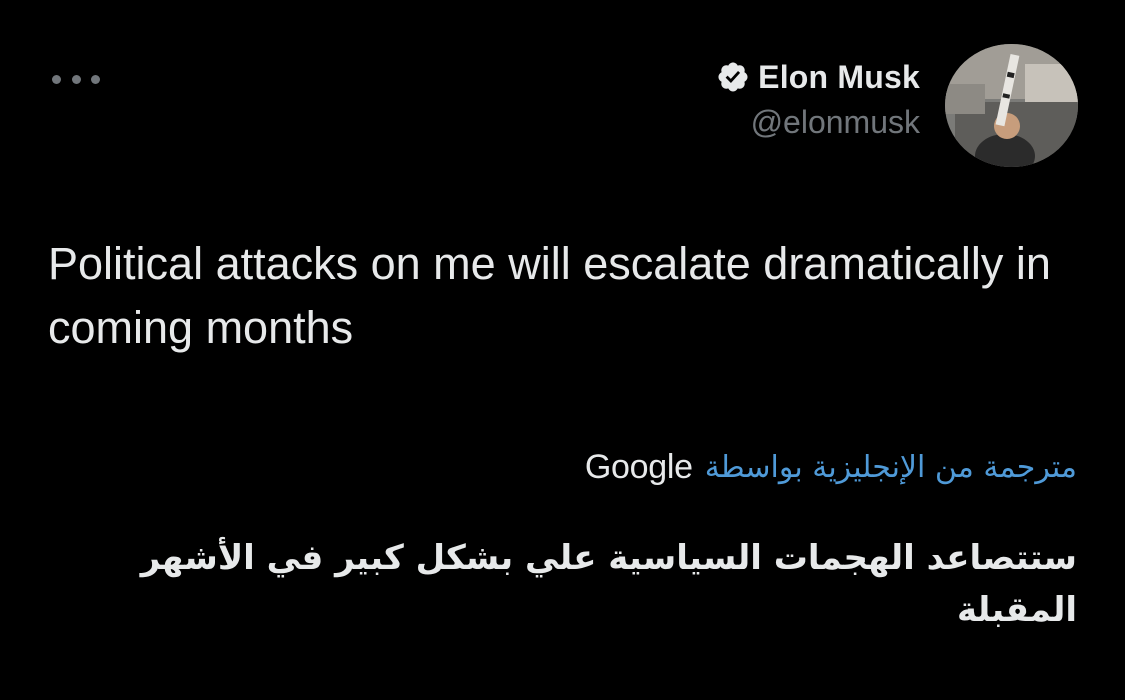 The height and width of the screenshot is (700, 1125). Describe the element at coordinates (638, 467) in the screenshot. I see `google-logo: Google` at that location.